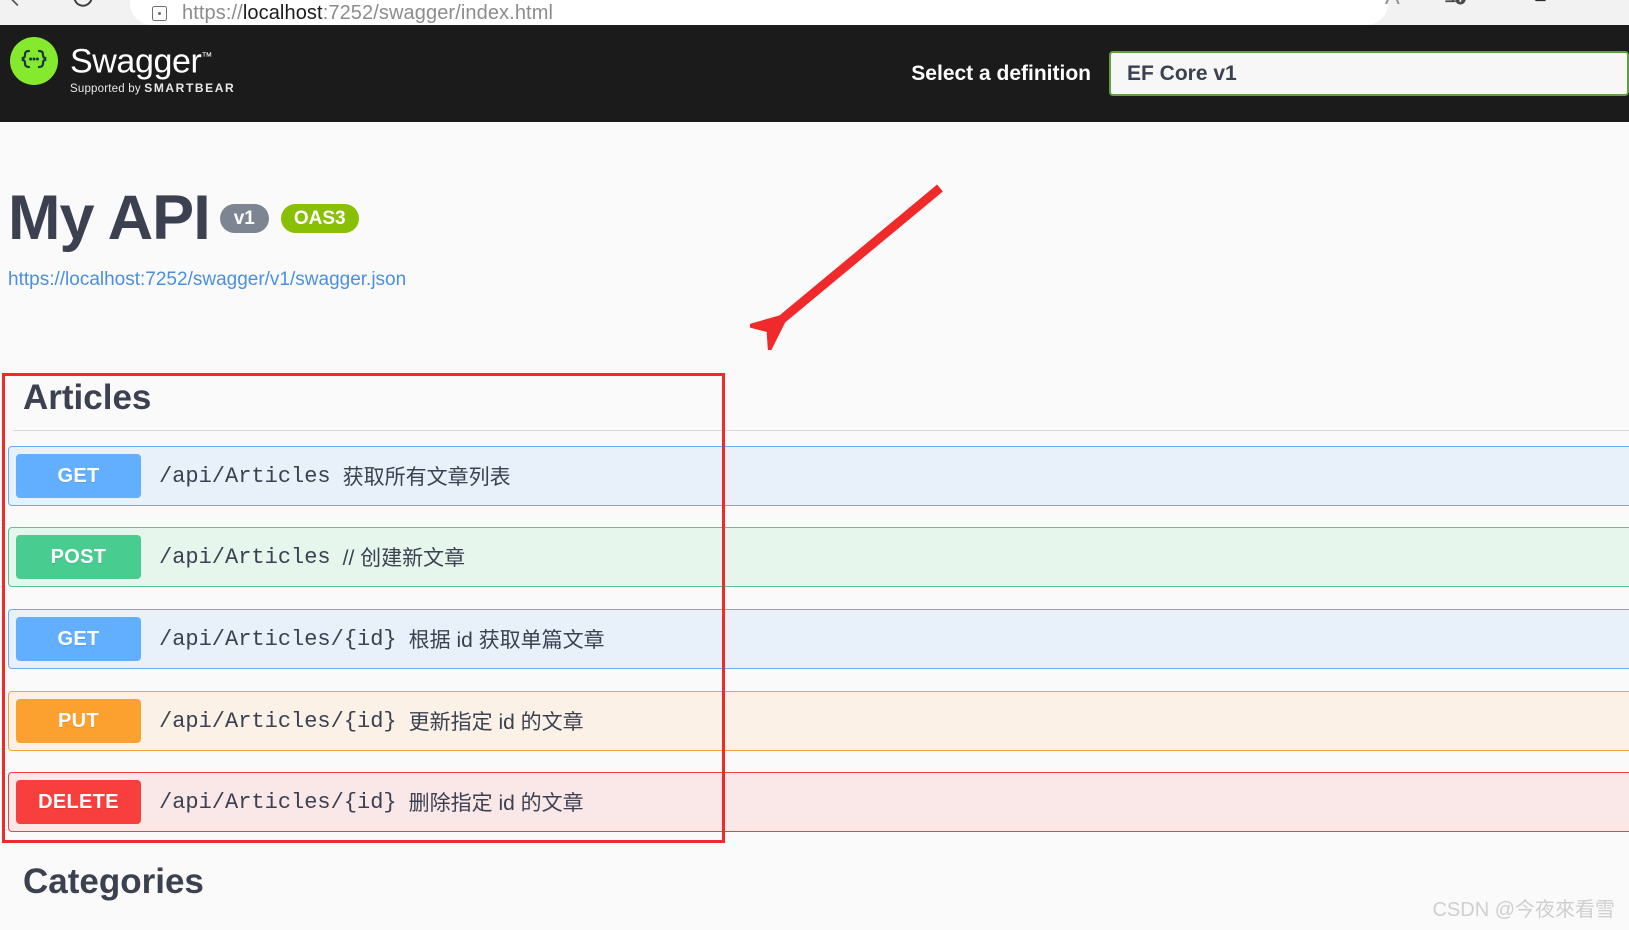 The width and height of the screenshot is (1629, 930). I want to click on method-badge: POST, so click(78, 557).